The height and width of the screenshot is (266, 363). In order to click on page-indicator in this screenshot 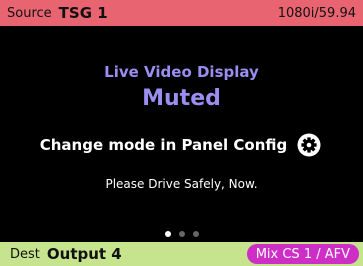, I will do `click(181, 234)`.